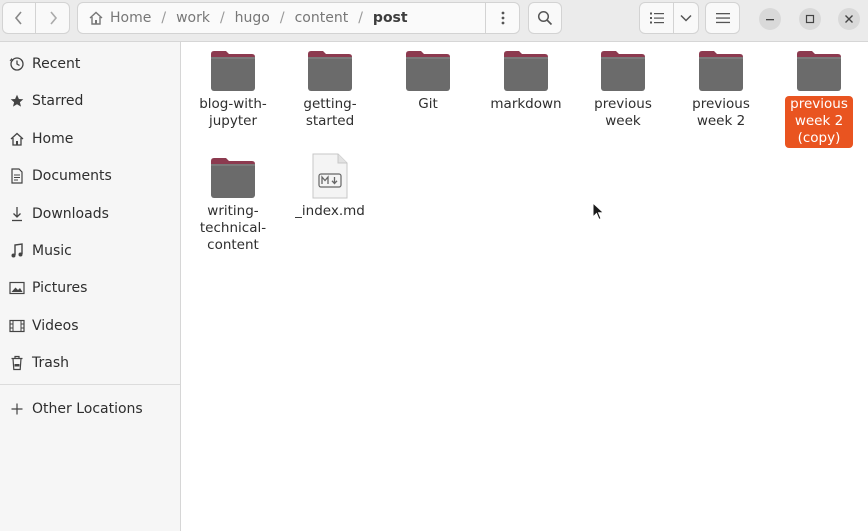 The height and width of the screenshot is (531, 868). I want to click on picture-icon, so click(17, 288).